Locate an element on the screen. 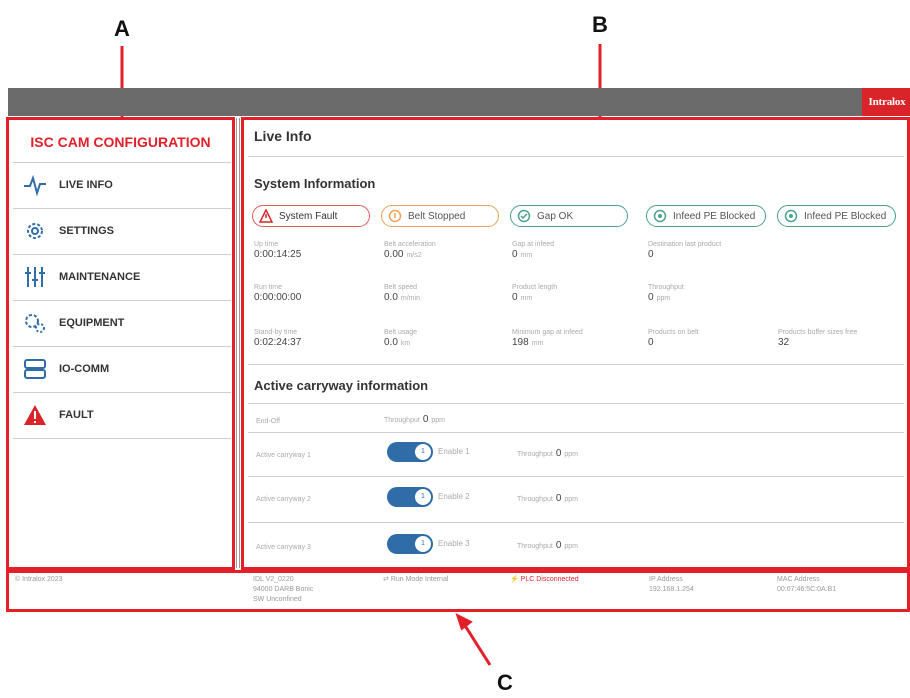 The width and height of the screenshot is (910, 698). carryway-1-throughput: Throughput 0 ppm is located at coordinates (547, 453).